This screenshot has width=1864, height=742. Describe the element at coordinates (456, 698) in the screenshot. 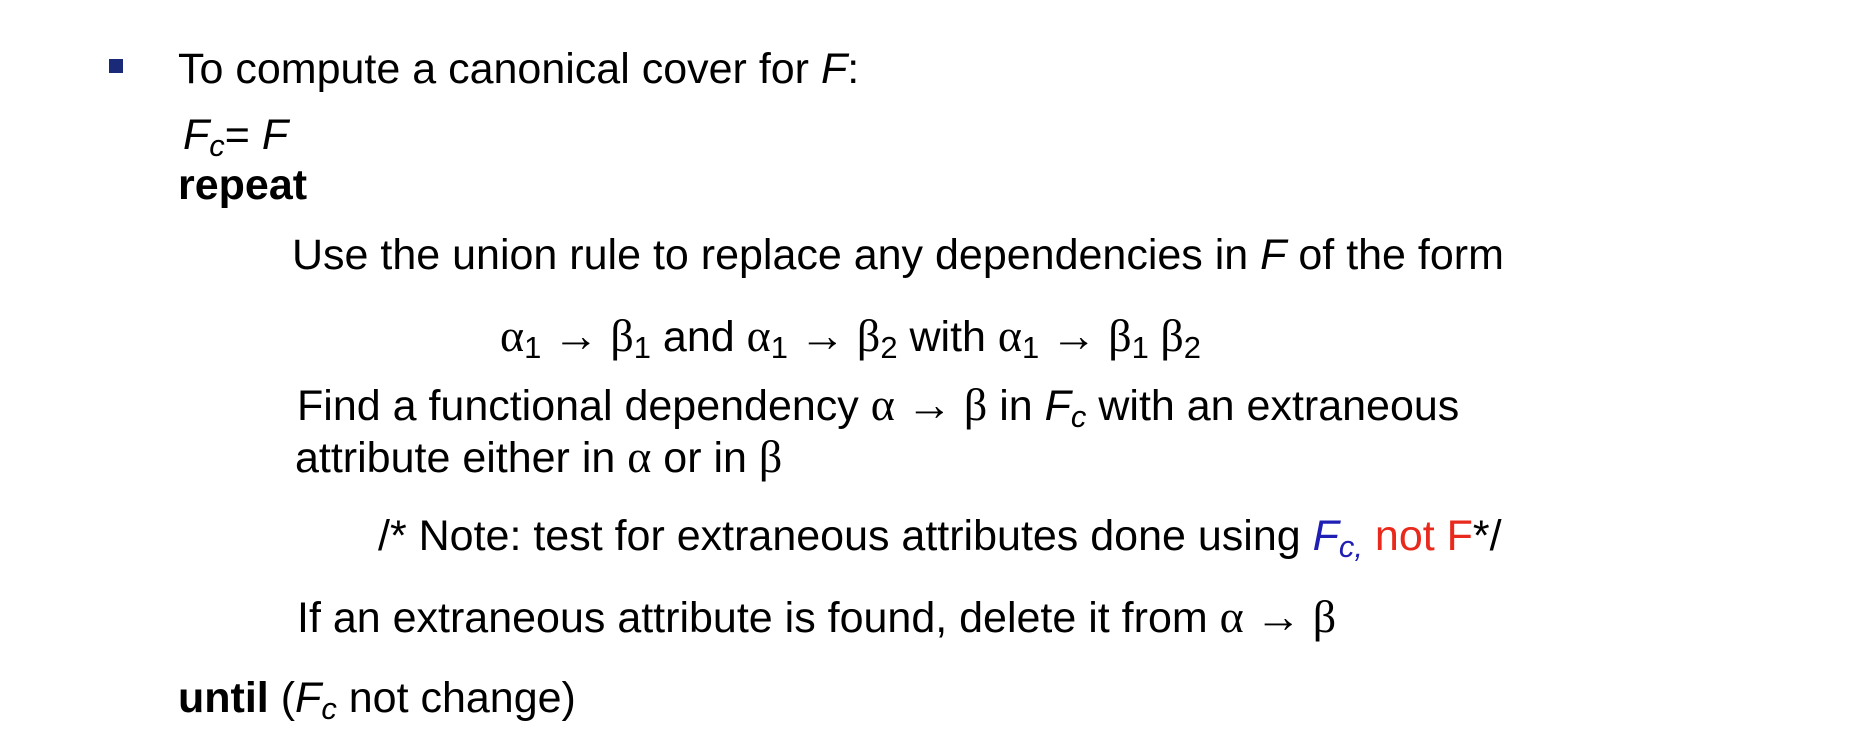

I see `until-text: not change)` at that location.